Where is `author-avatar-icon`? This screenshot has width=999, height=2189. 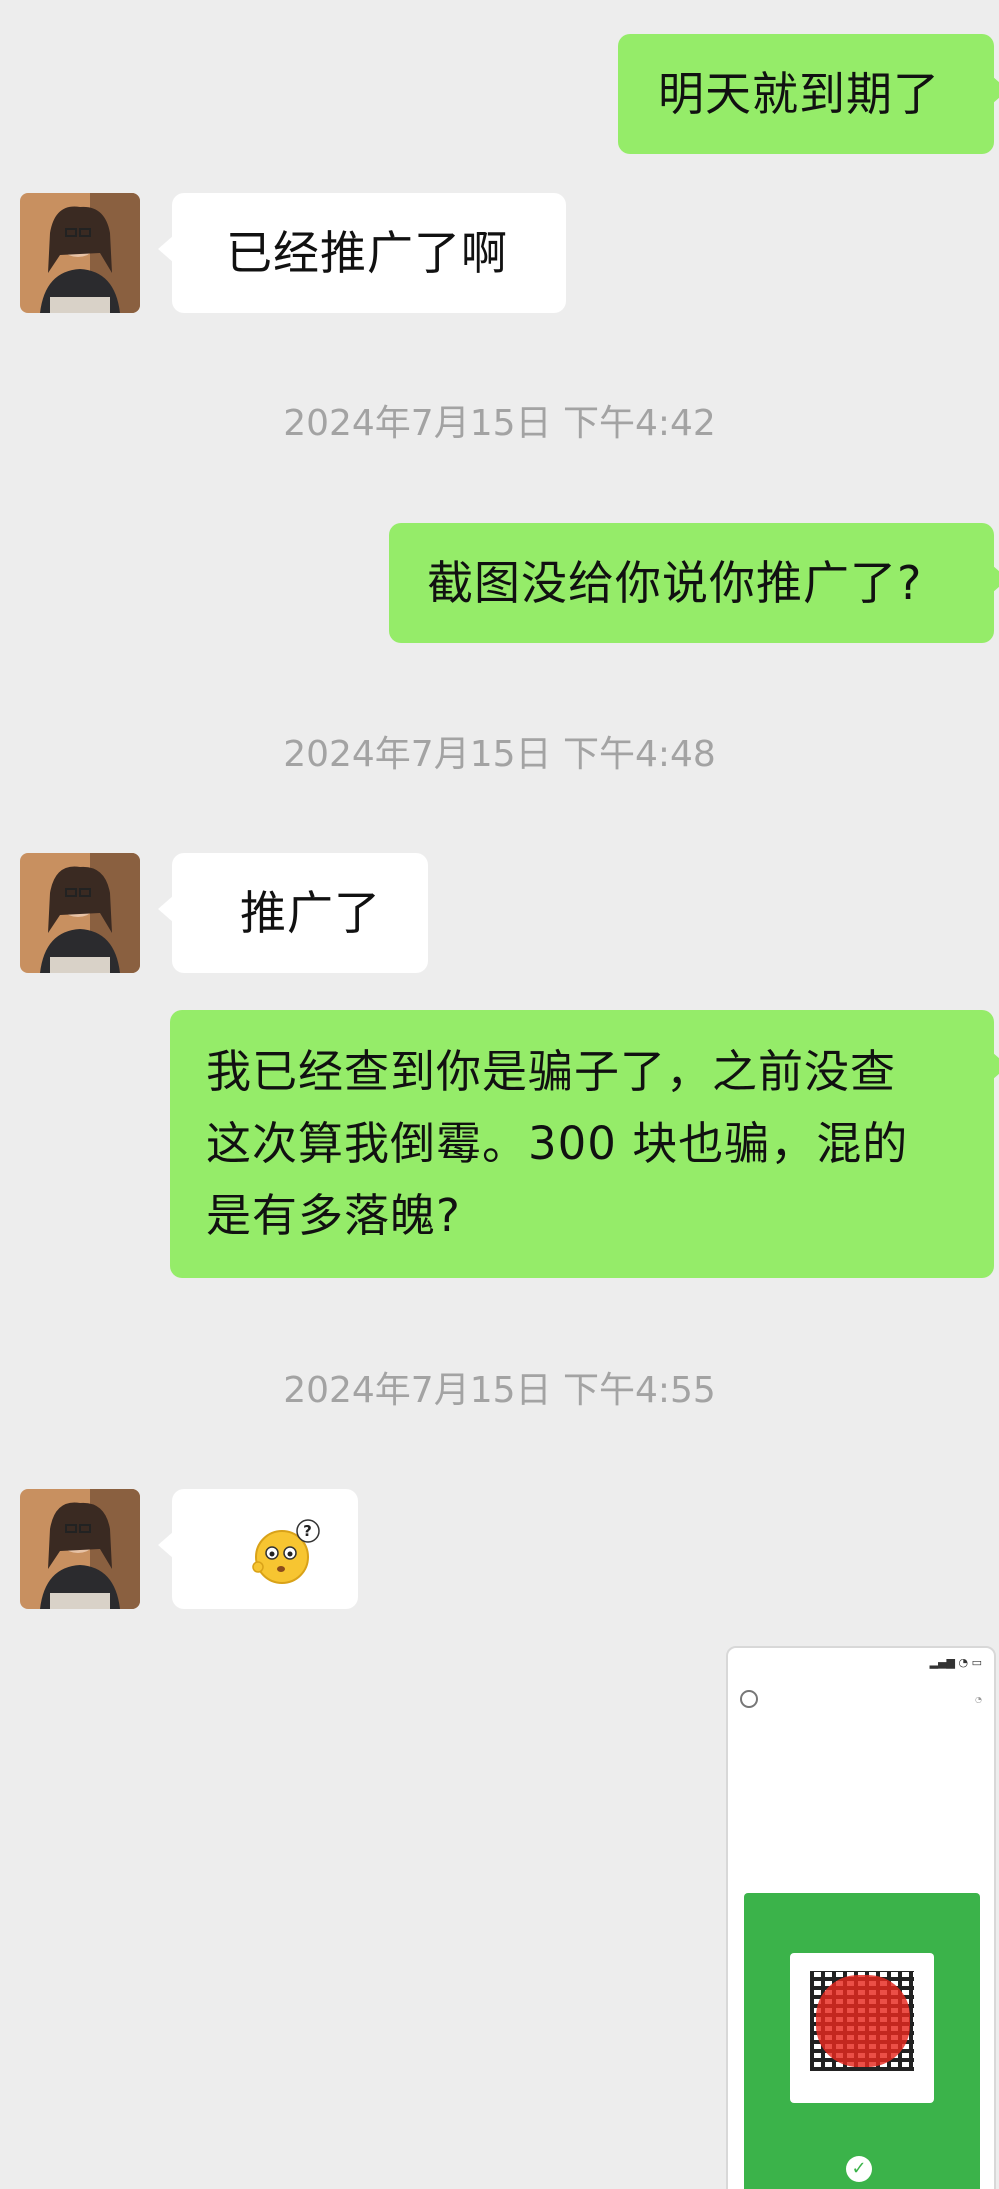 author-avatar-icon is located at coordinates (749, 1699).